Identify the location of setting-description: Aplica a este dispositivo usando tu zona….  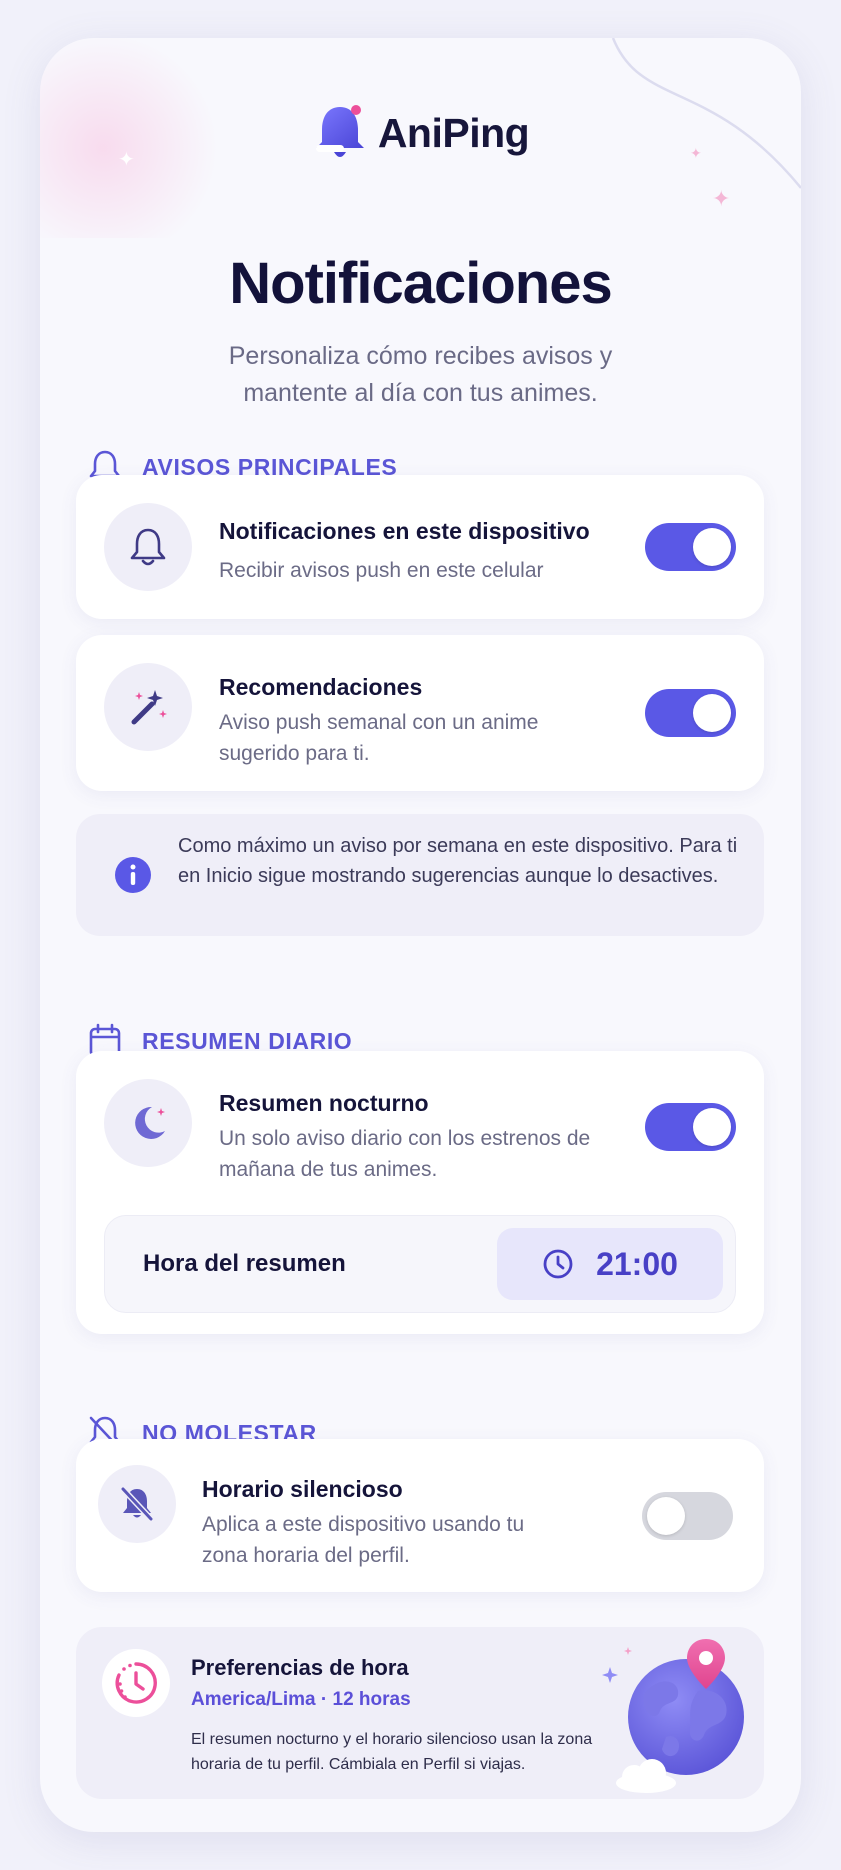
(363, 1540).